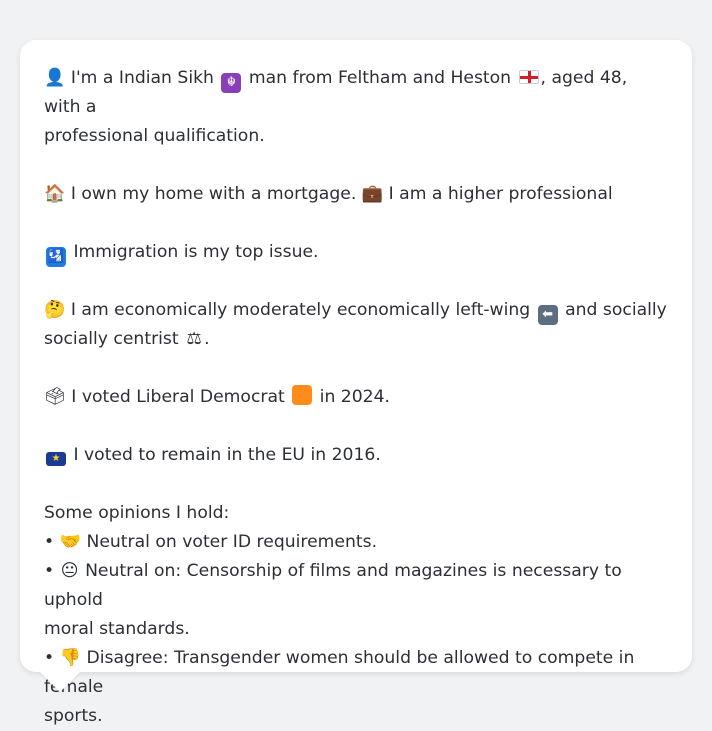  Describe the element at coordinates (302, 395) in the screenshot. I see `orange-square-icon` at that location.